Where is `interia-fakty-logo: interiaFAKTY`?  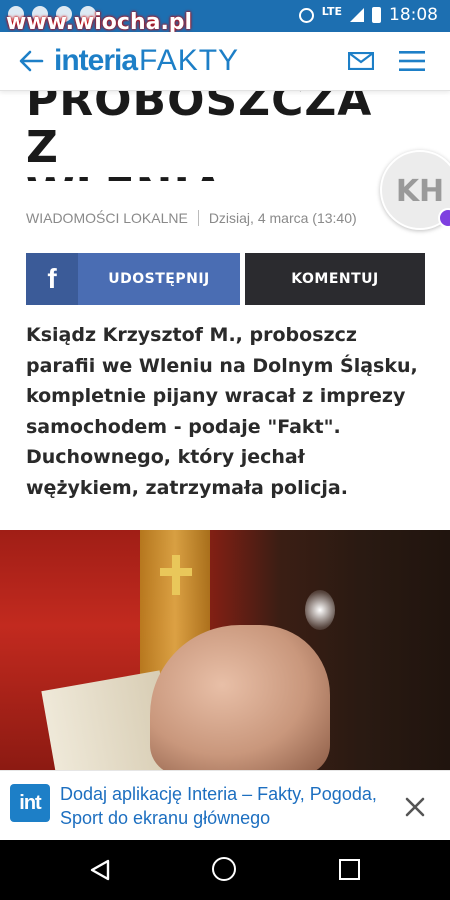
interia-fakty-logo: interiaFAKTY is located at coordinates (146, 61).